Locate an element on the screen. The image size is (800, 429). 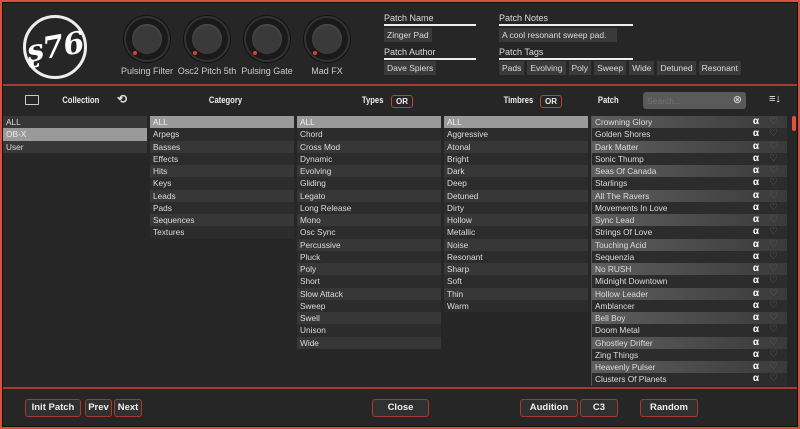
knob-osc2-pitch is located at coordinates (207, 39).